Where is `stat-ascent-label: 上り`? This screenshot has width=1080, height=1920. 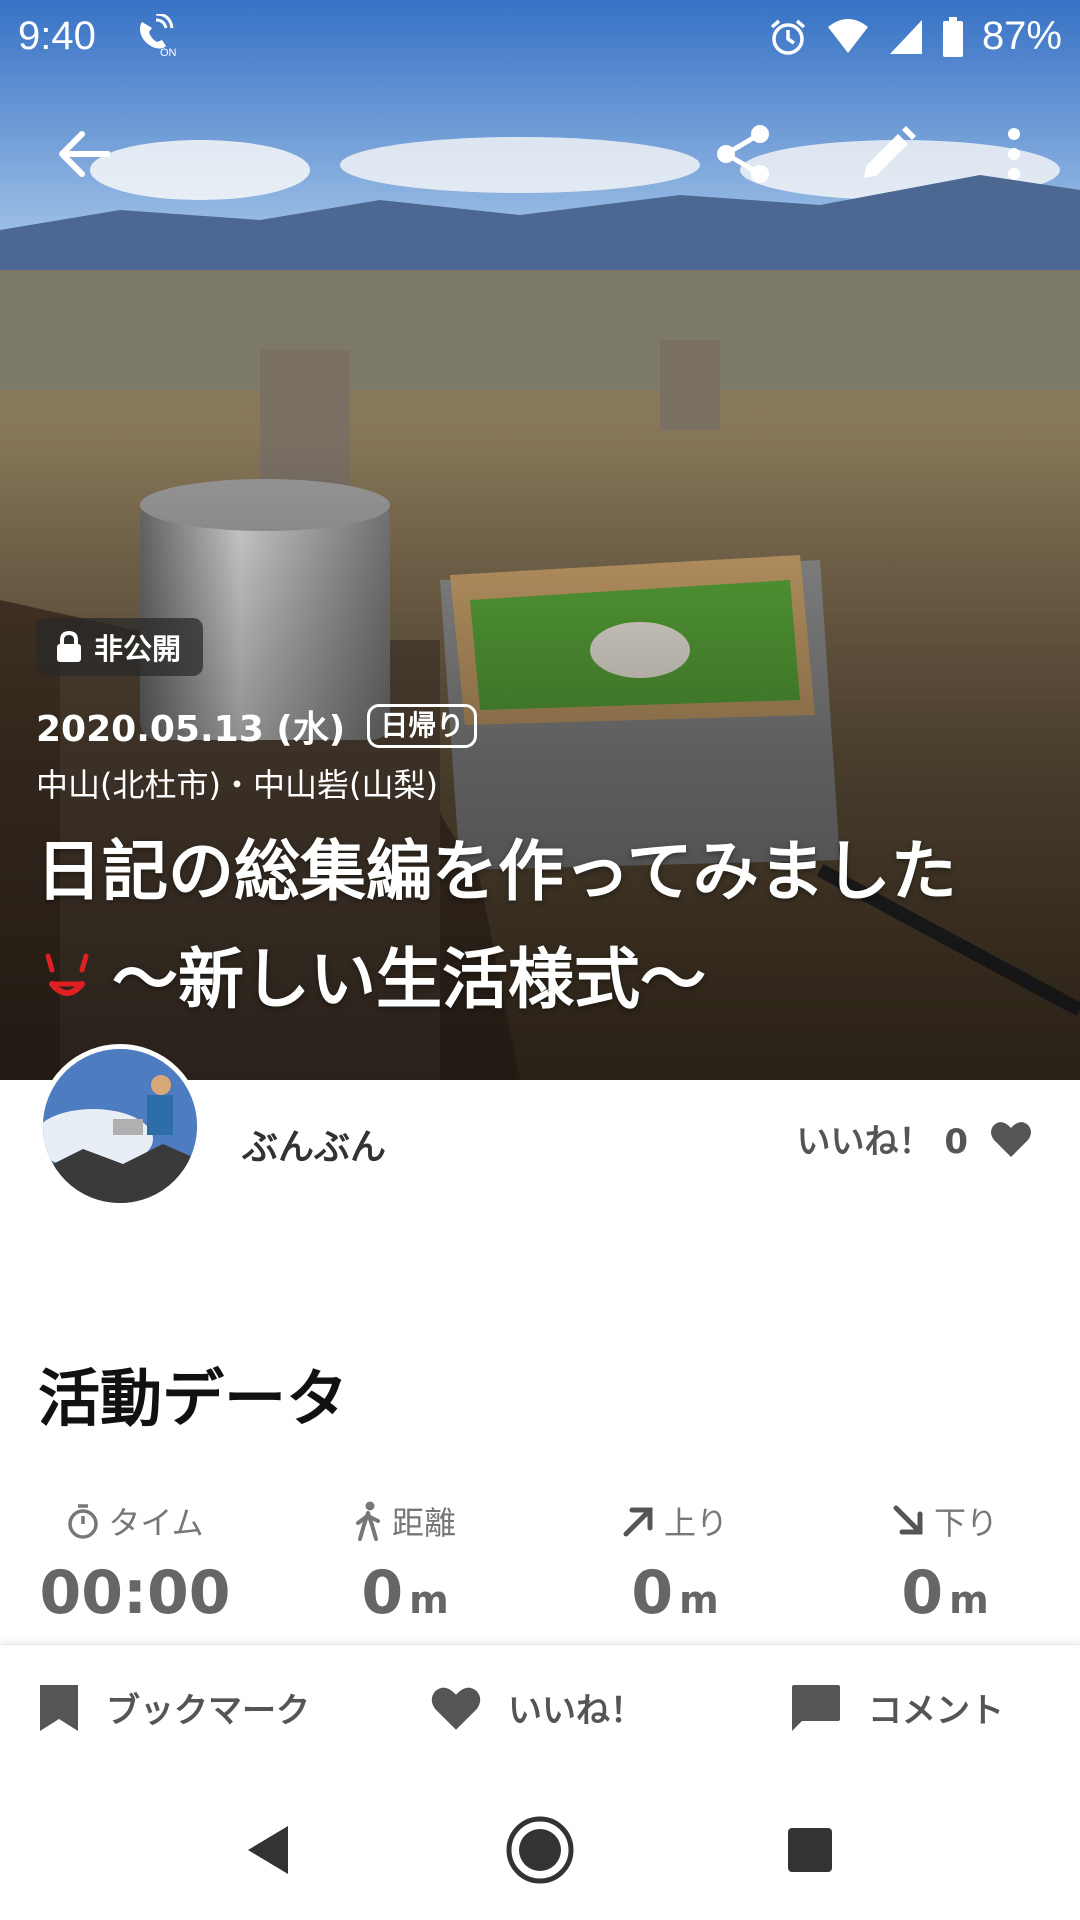 stat-ascent-label: 上り is located at coordinates (695, 1523).